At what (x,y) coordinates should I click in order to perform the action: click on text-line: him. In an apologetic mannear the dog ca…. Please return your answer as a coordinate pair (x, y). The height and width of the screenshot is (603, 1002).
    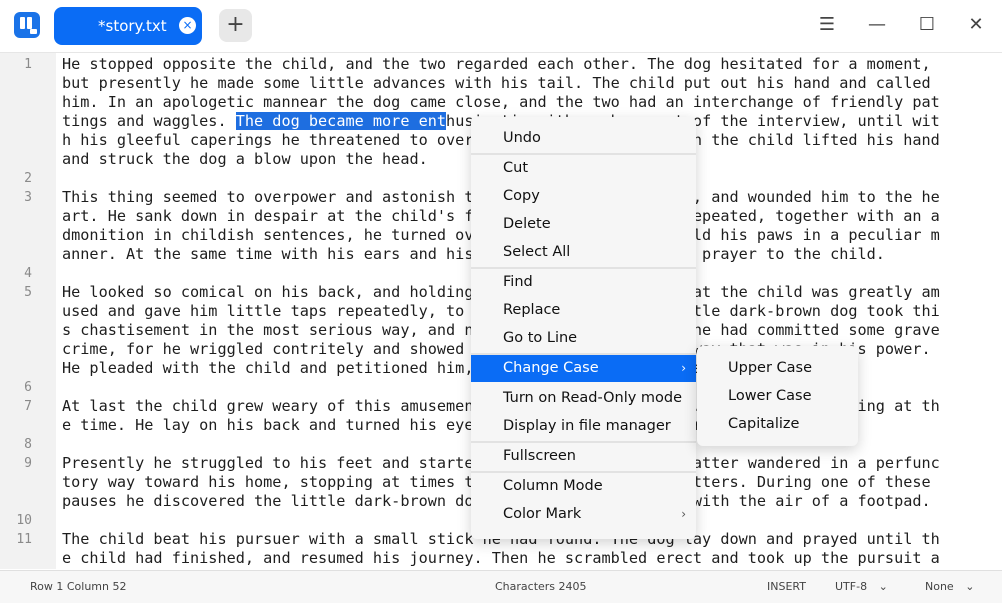
    Looking at the image, I should click on (501, 102).